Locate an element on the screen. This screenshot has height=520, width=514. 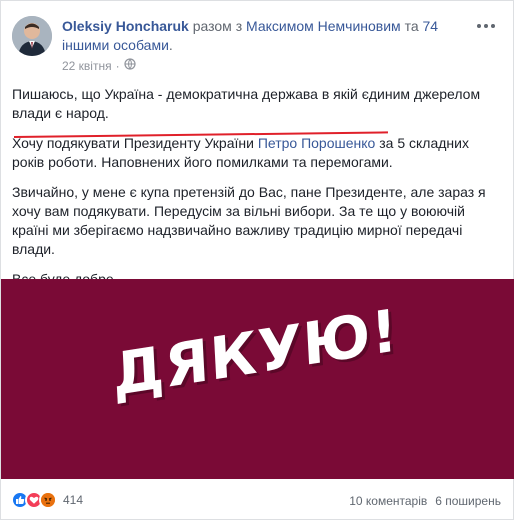
post-date: 22 квітня is located at coordinates (87, 66).